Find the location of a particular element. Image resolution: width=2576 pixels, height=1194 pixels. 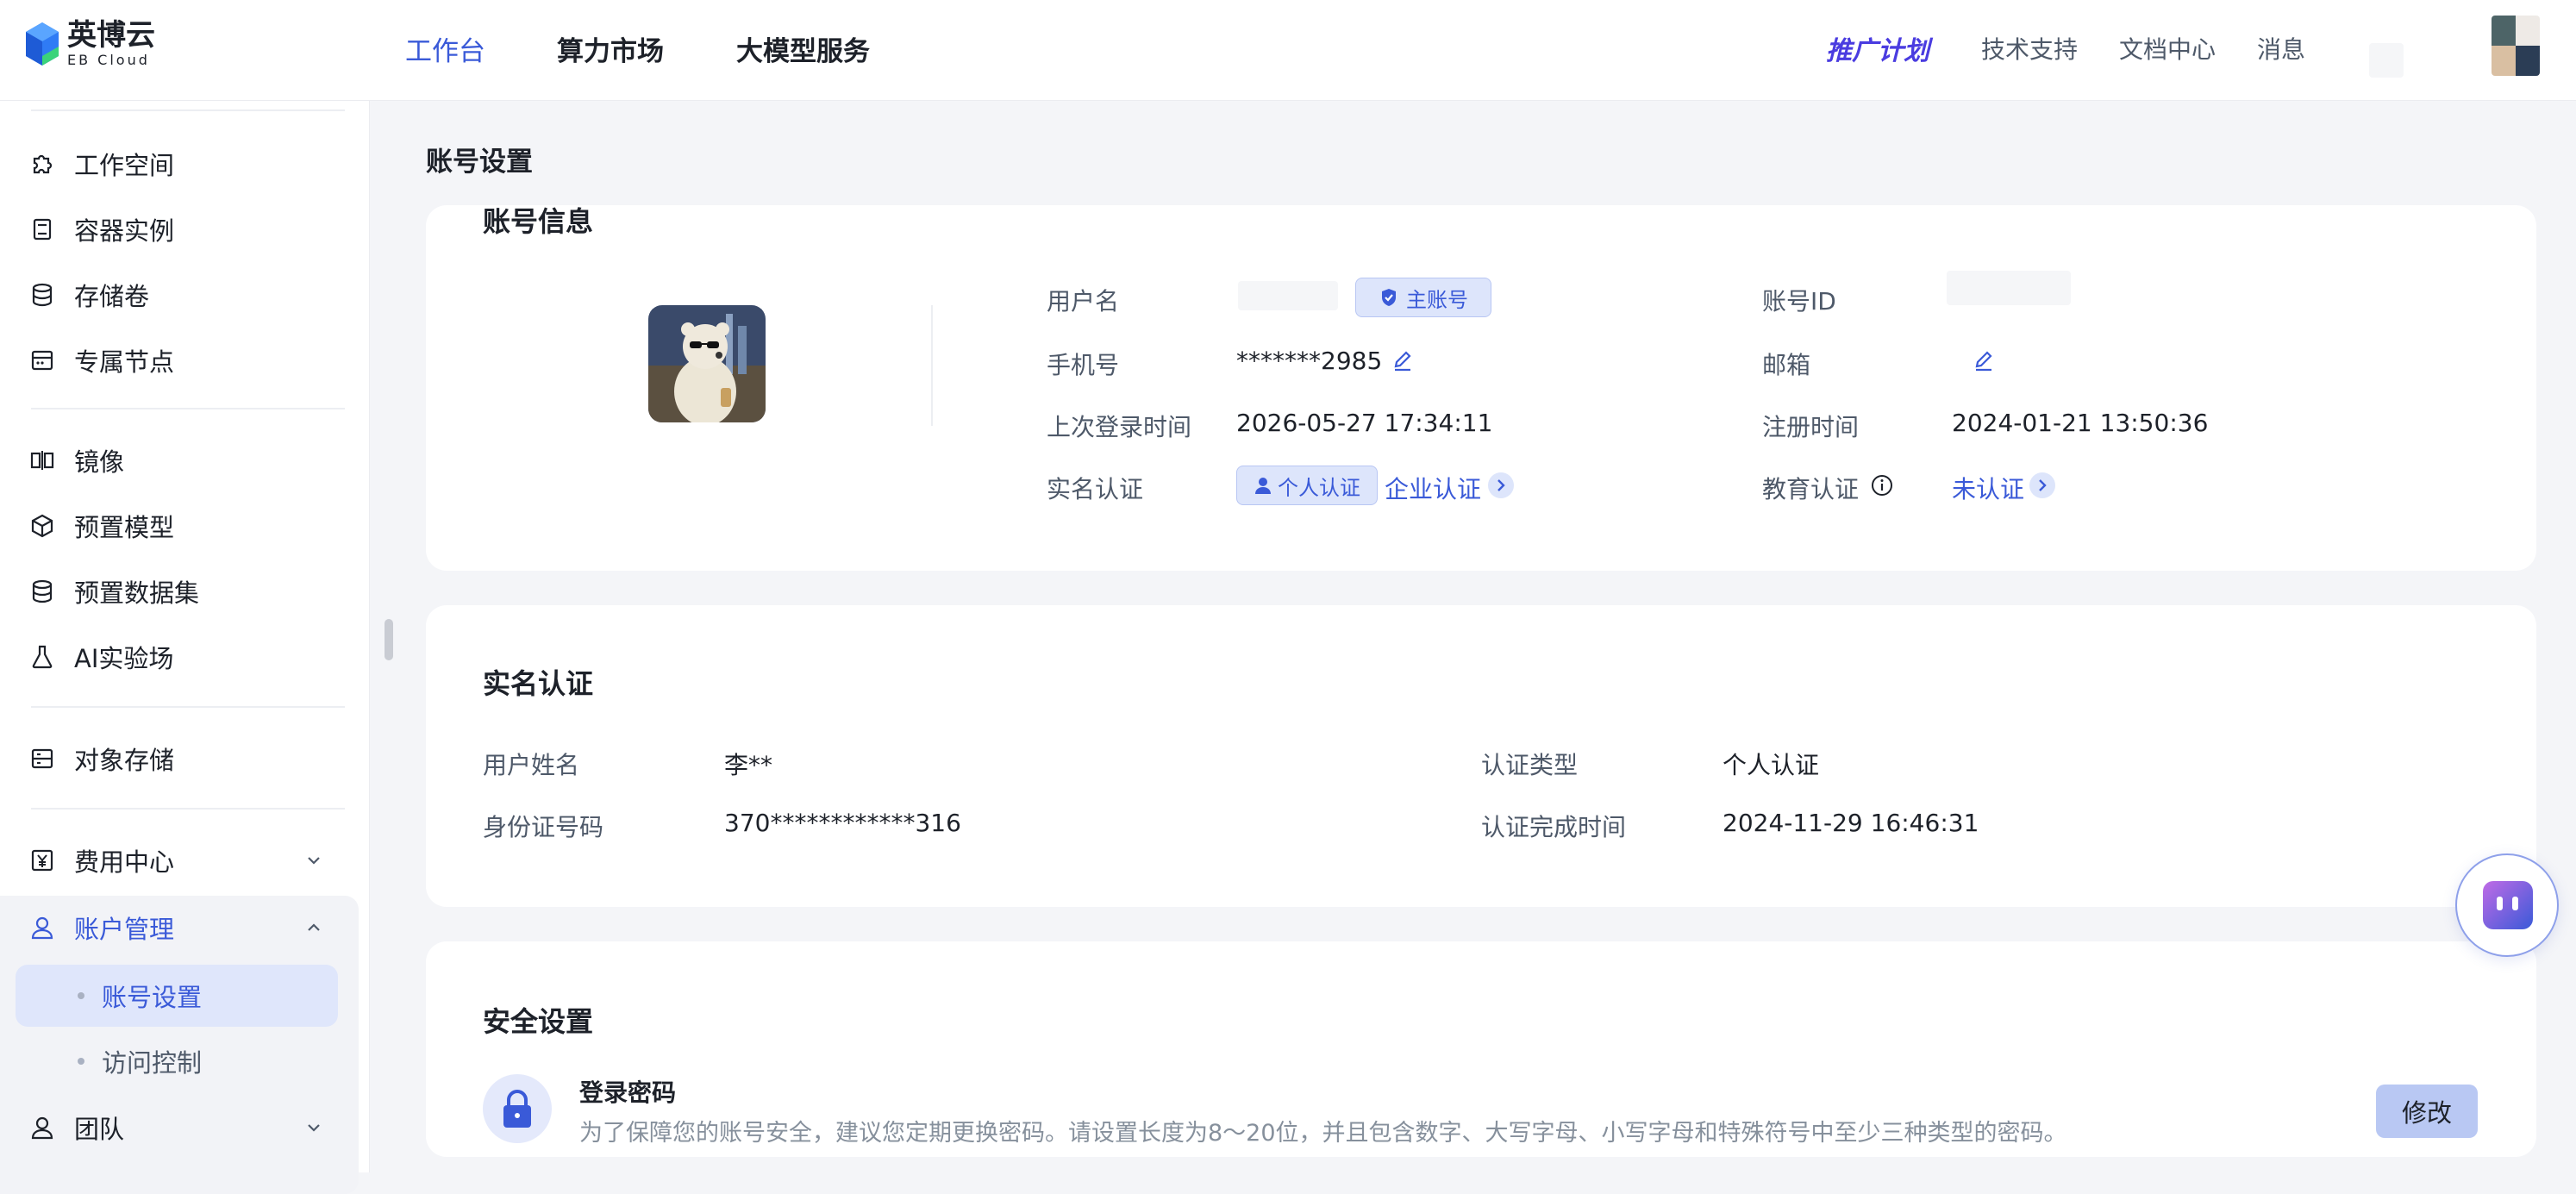

sidebar-item-team: 团队 is located at coordinates (185, 1128).